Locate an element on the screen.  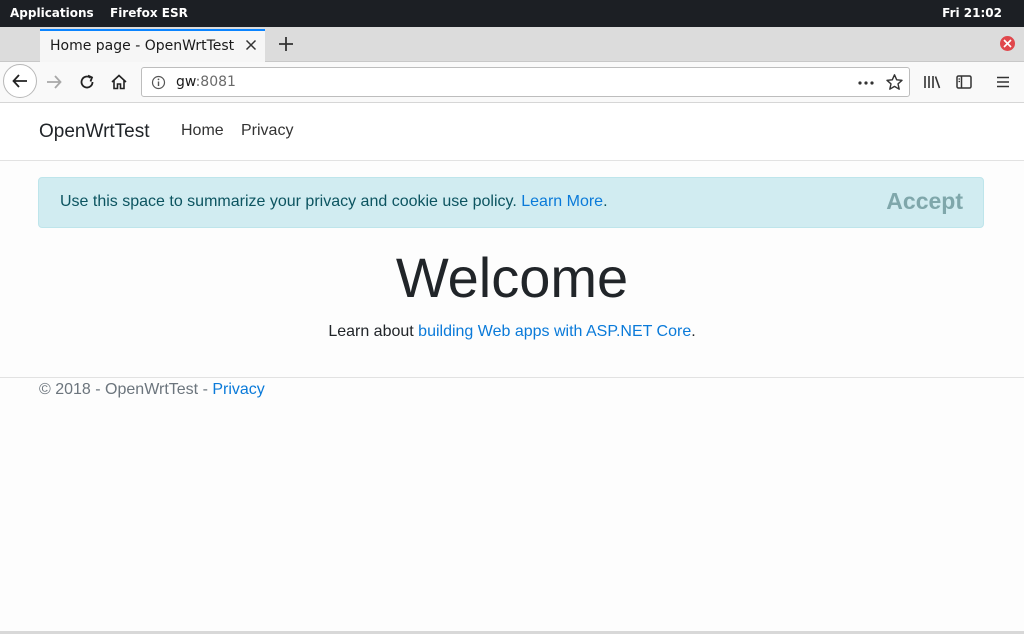
page-heading: Welcome is located at coordinates (512, 277).